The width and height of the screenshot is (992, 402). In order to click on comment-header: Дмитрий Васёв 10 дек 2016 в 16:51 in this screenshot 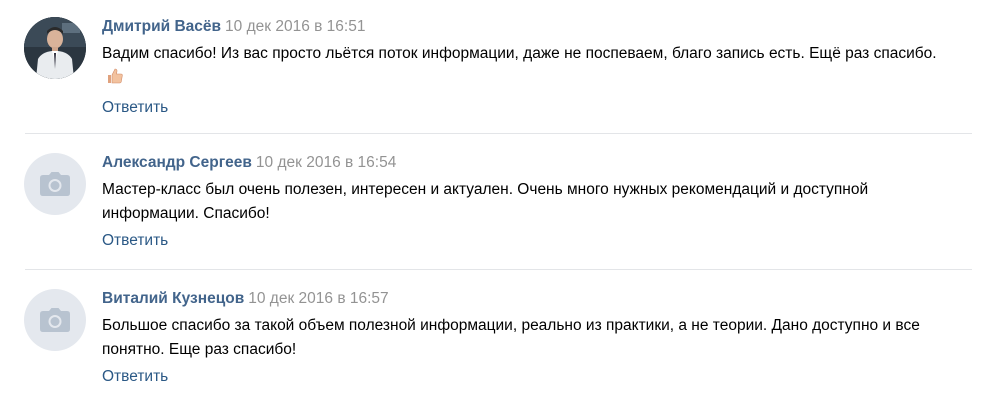, I will do `click(537, 27)`.